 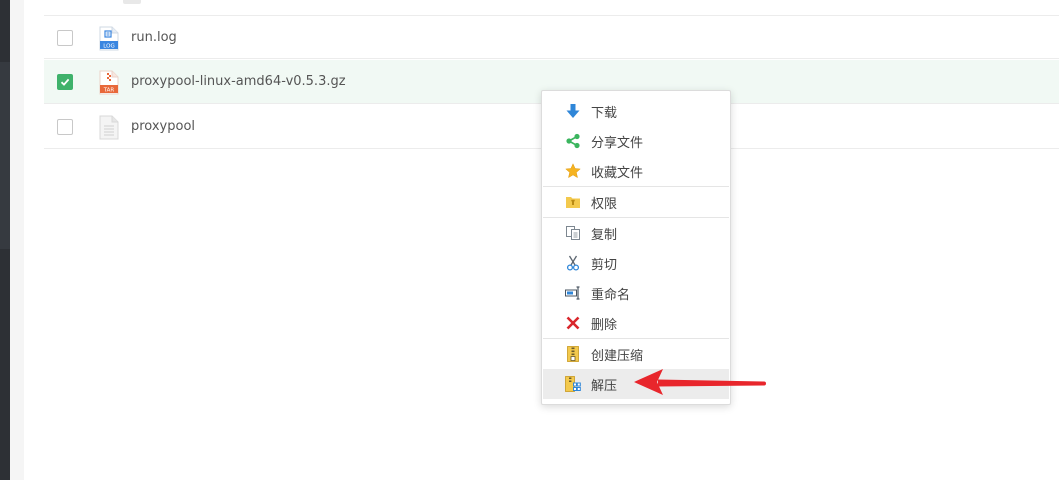 I want to click on checkmark-icon, so click(x=65, y=82).